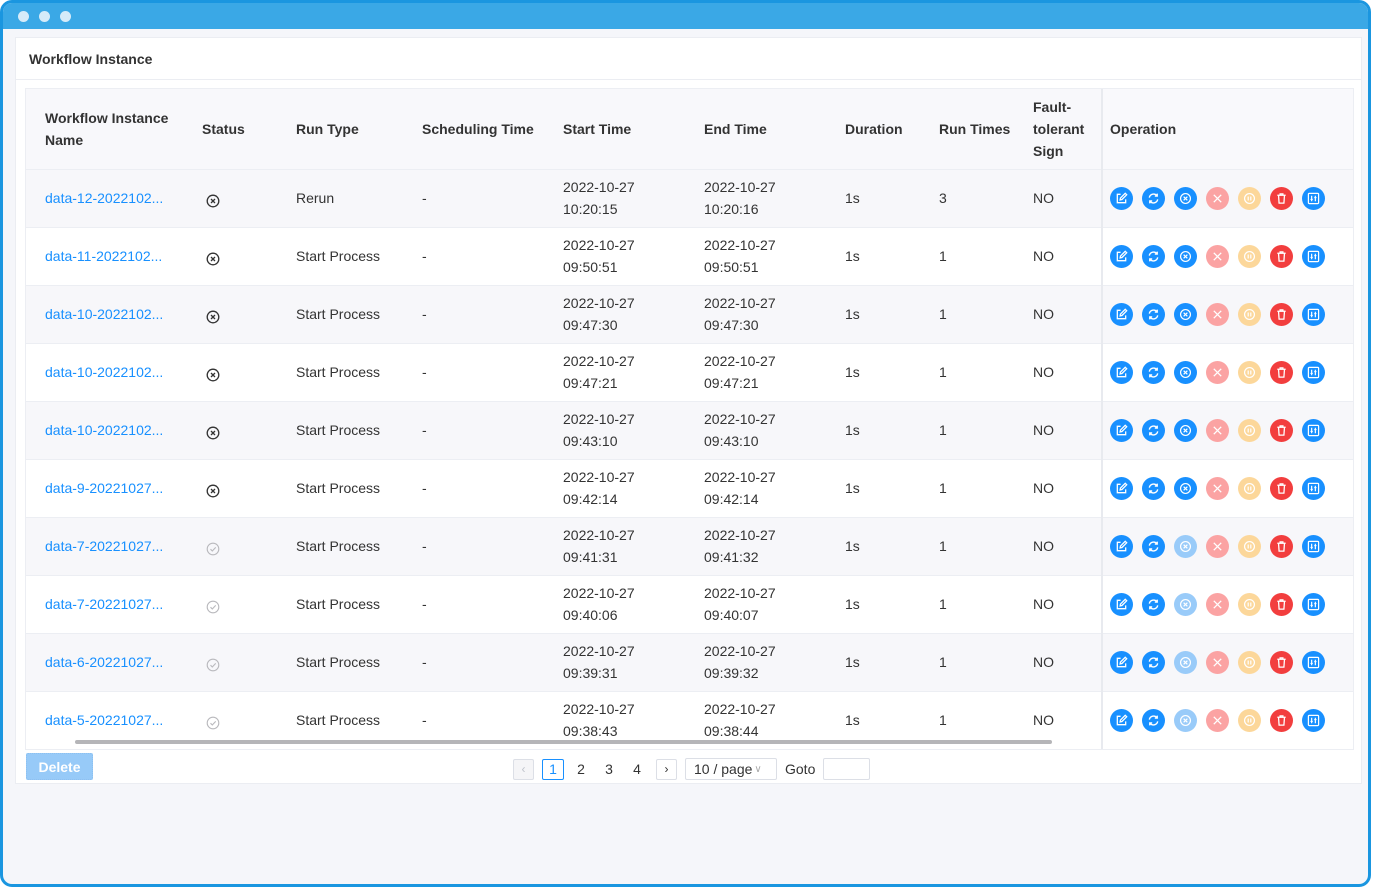 This screenshot has height=888, width=1373. Describe the element at coordinates (563, 742) in the screenshot. I see `horizontal-scrollbar` at that location.